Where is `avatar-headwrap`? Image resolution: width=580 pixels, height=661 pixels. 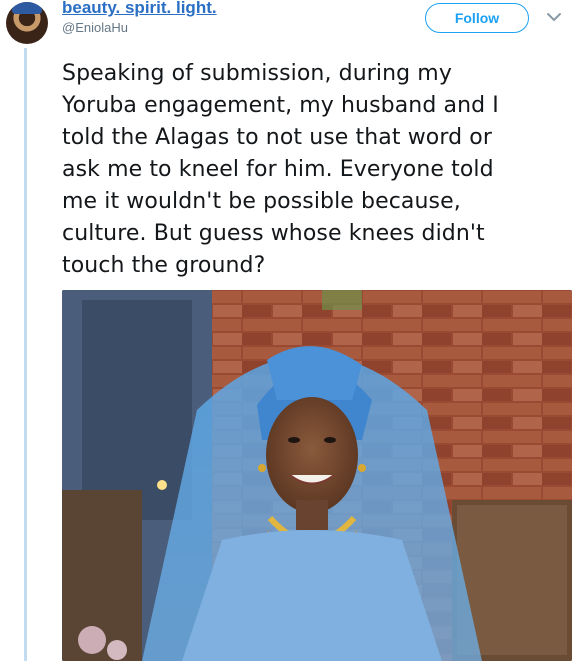 avatar-headwrap is located at coordinates (27, 8).